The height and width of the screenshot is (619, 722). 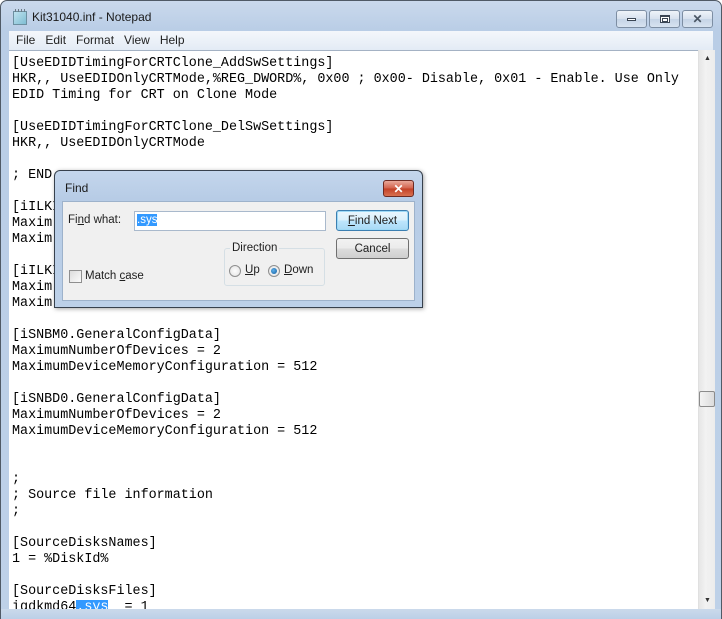 What do you see at coordinates (706, 329) in the screenshot?
I see `vertical-scrollbar: ▲ ▼` at bounding box center [706, 329].